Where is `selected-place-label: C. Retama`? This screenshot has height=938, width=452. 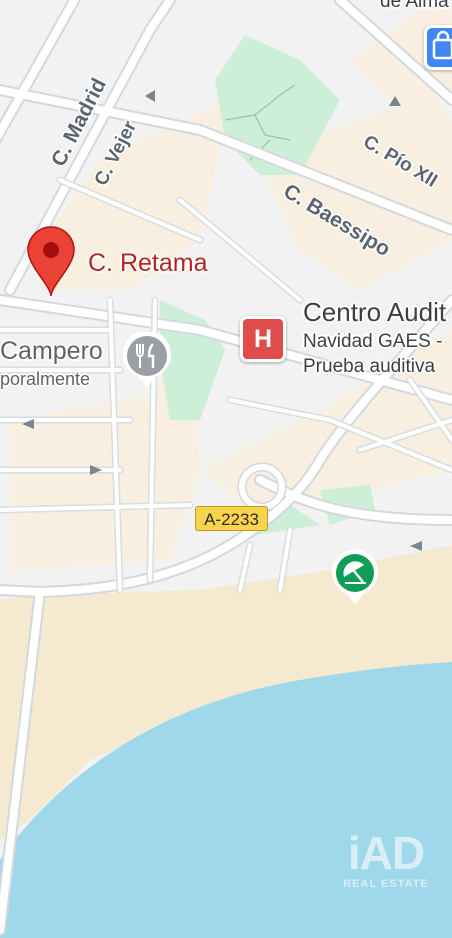
selected-place-label: C. Retama is located at coordinates (147, 263).